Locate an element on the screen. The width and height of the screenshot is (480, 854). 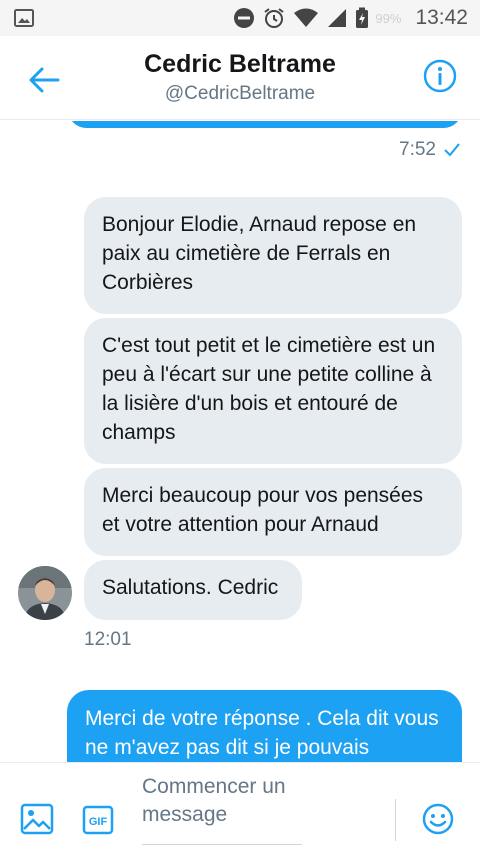
received-message: Salutations. Cedric is located at coordinates (193, 590).